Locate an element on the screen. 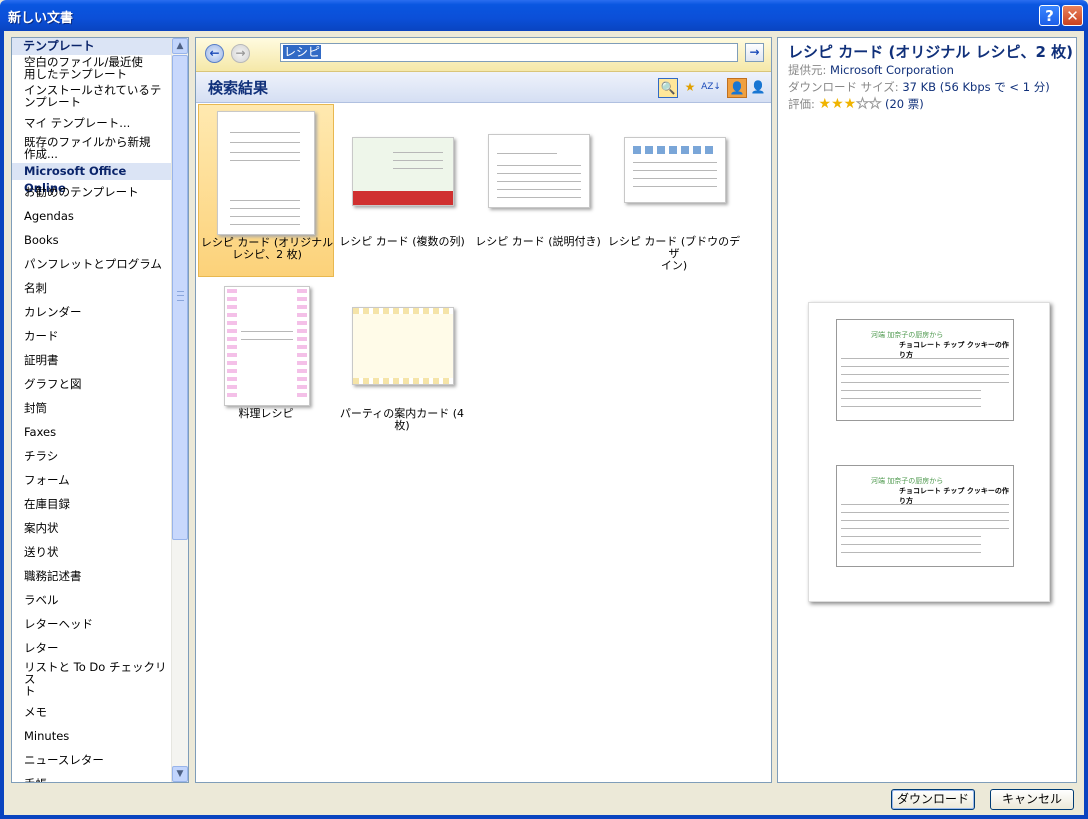 This screenshot has width=1088, height=819. scroll-up-icon: ▲ is located at coordinates (180, 46).